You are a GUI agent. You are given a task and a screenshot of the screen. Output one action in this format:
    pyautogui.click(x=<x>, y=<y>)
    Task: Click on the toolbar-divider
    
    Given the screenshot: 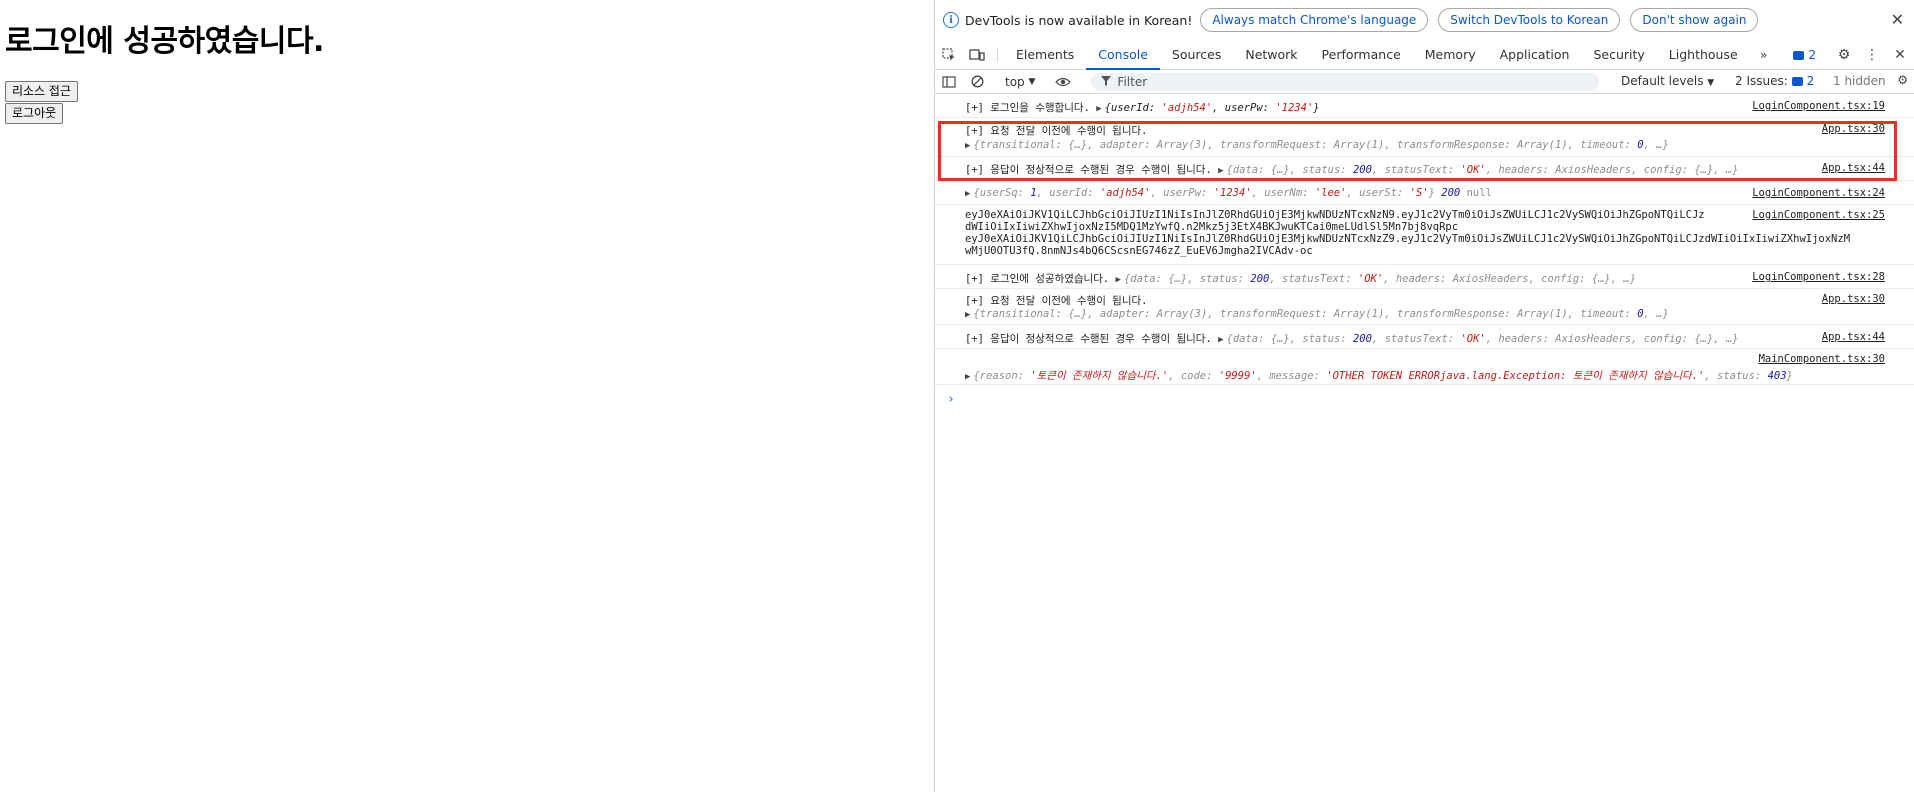 What is the action you would take?
    pyautogui.click(x=997, y=54)
    